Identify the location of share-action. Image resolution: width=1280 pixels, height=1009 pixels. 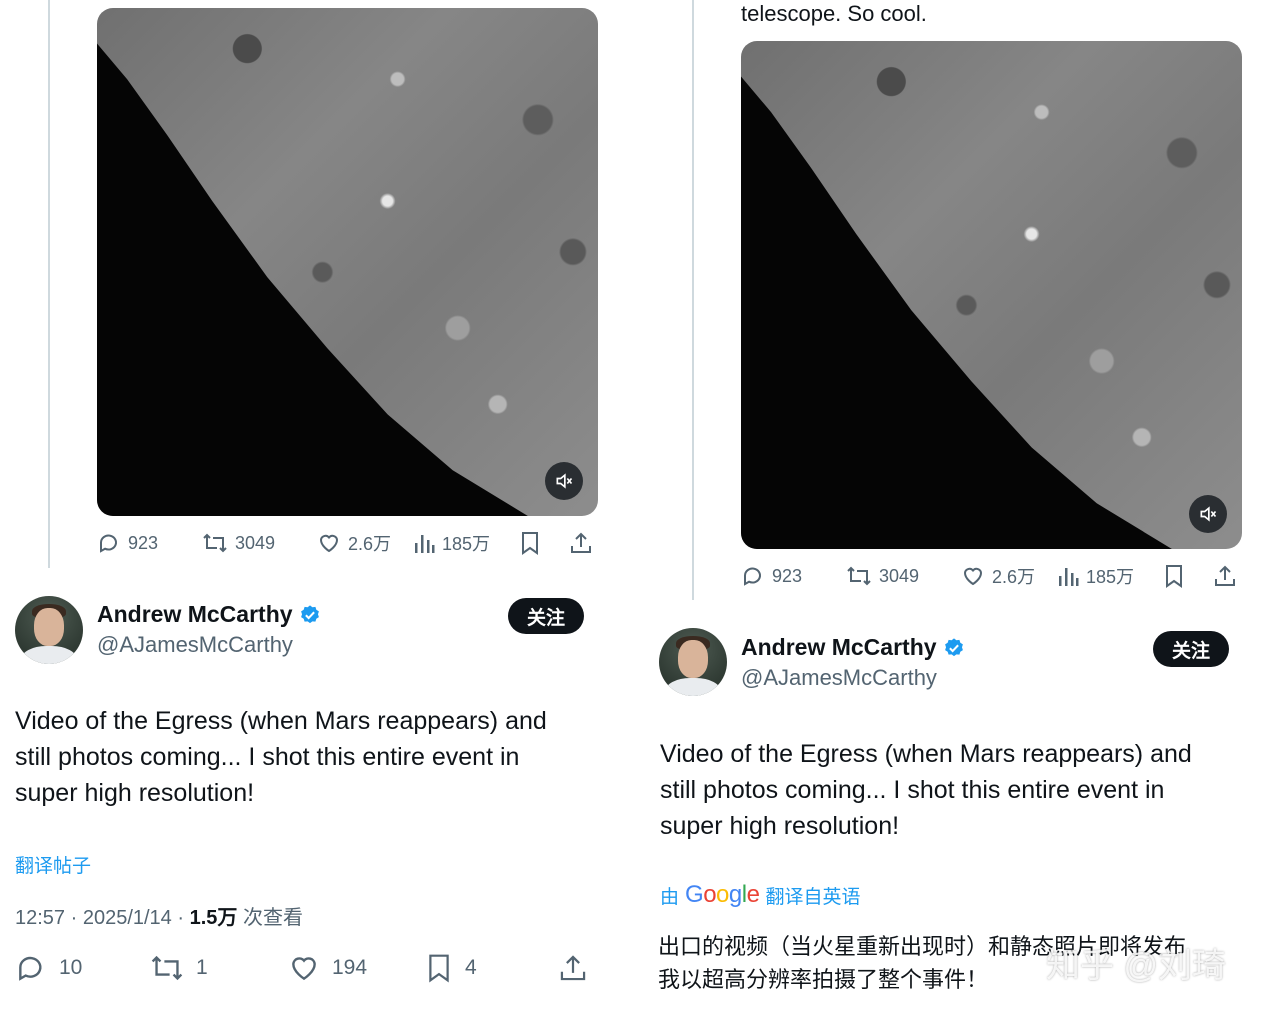
(573, 968).